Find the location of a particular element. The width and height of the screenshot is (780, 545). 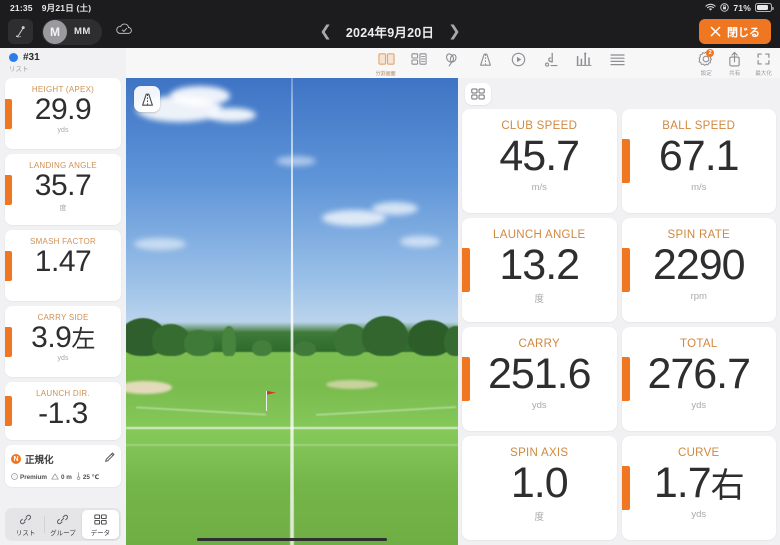

tool-tiles-layout is located at coordinates (419, 59).